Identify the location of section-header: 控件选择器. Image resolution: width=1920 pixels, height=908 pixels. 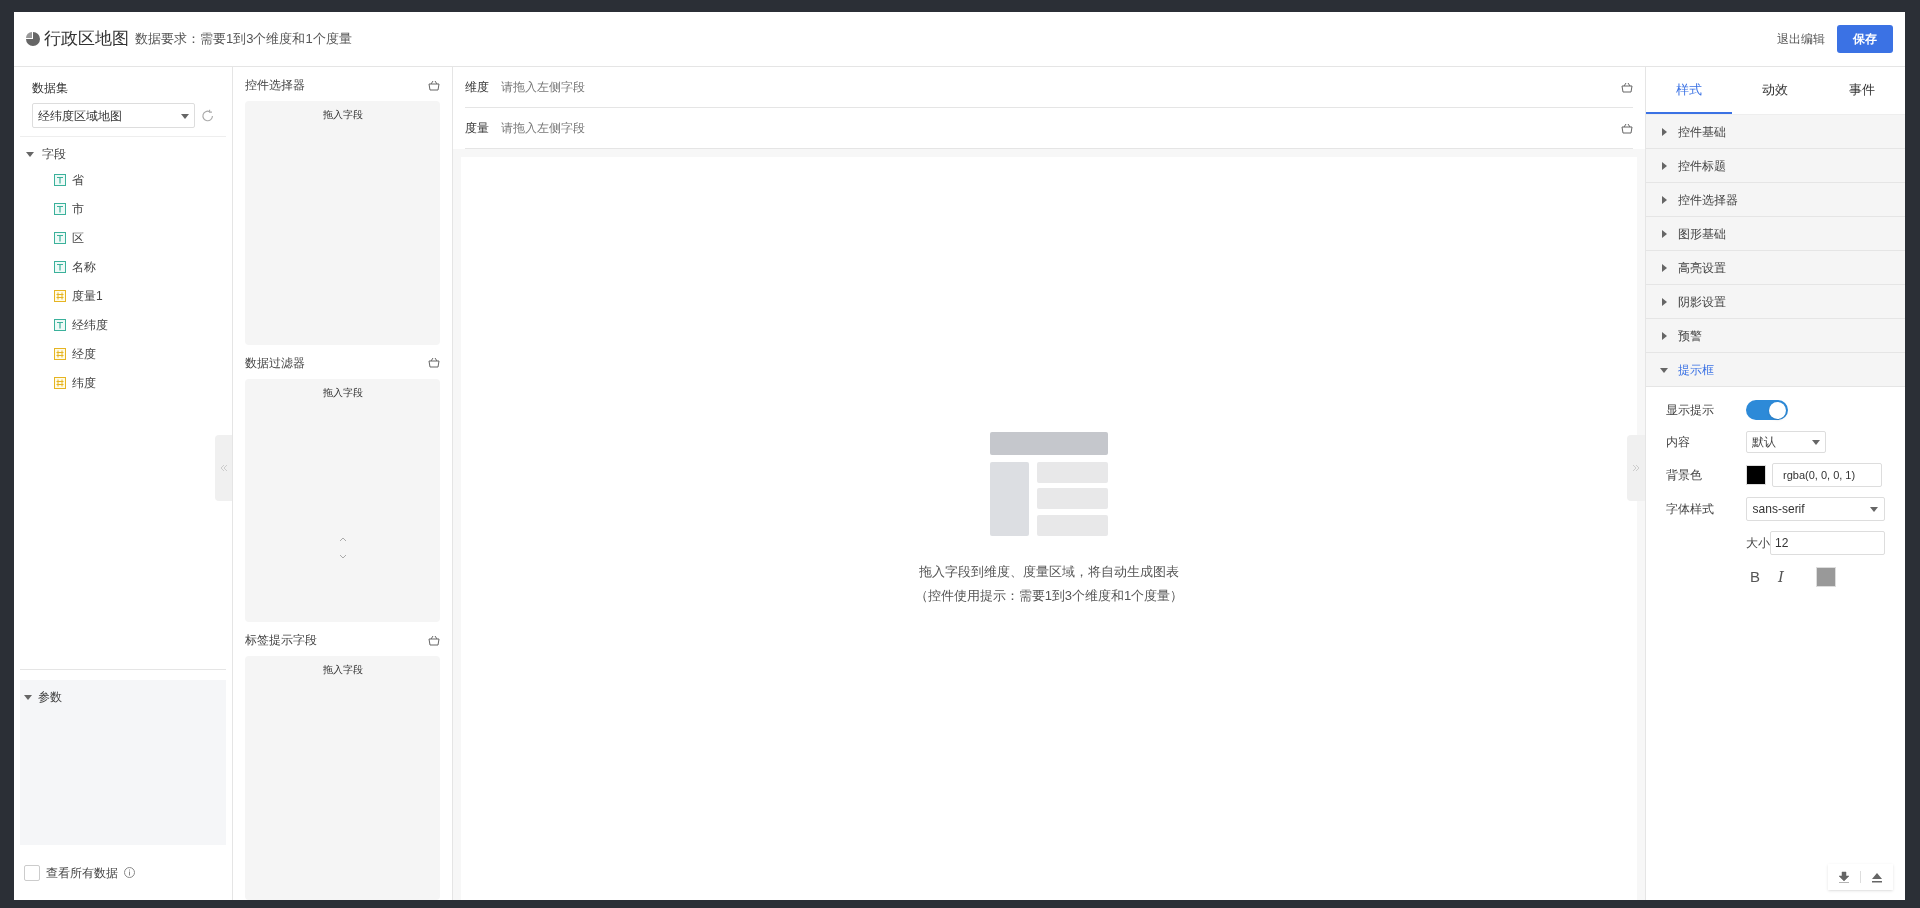
(1775, 200).